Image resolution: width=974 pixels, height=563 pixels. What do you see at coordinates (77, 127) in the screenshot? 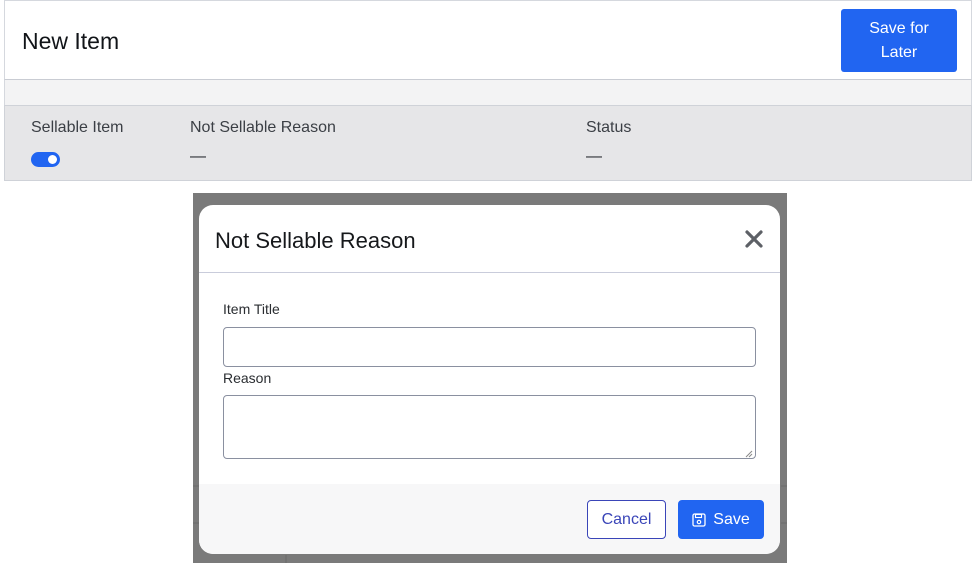
I see `sellable-item-label: Sellable Item` at bounding box center [77, 127].